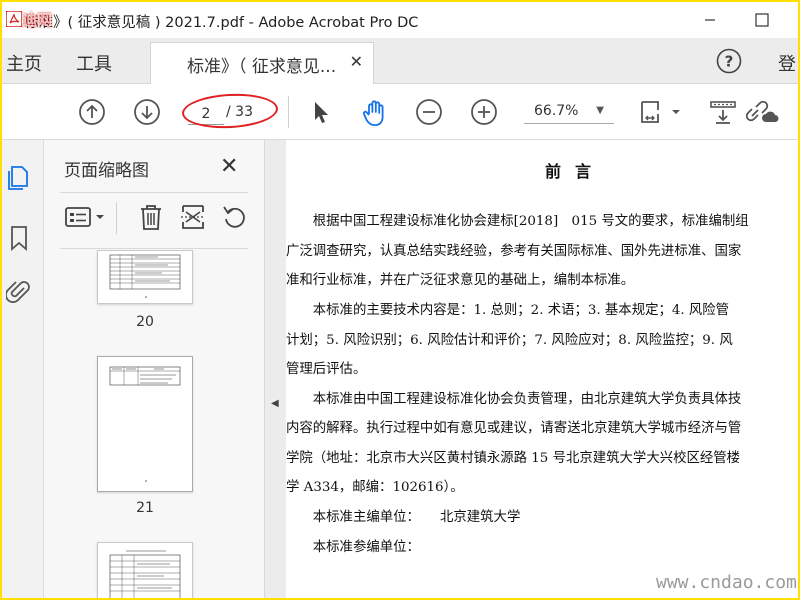 The width and height of the screenshot is (800, 600). I want to click on navigation-rail, so click(23, 369).